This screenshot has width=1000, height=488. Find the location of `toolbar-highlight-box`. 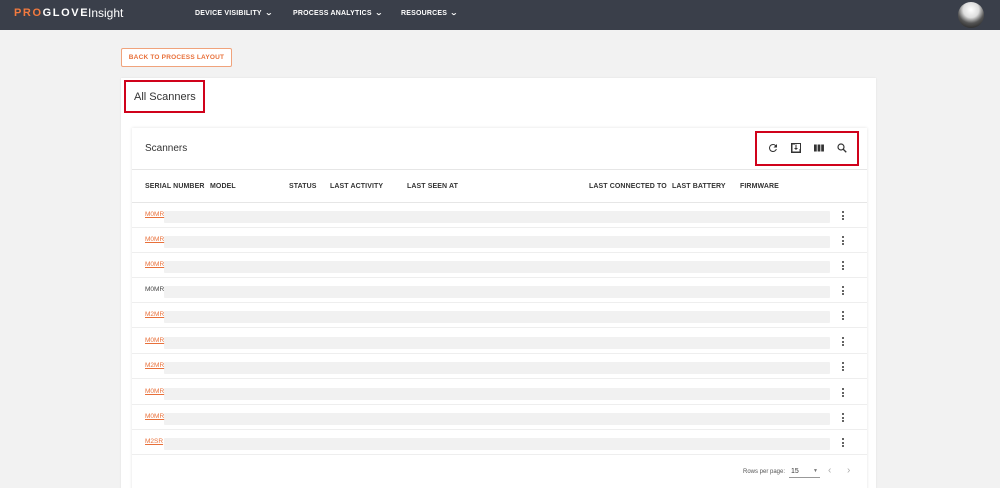

toolbar-highlight-box is located at coordinates (807, 148).